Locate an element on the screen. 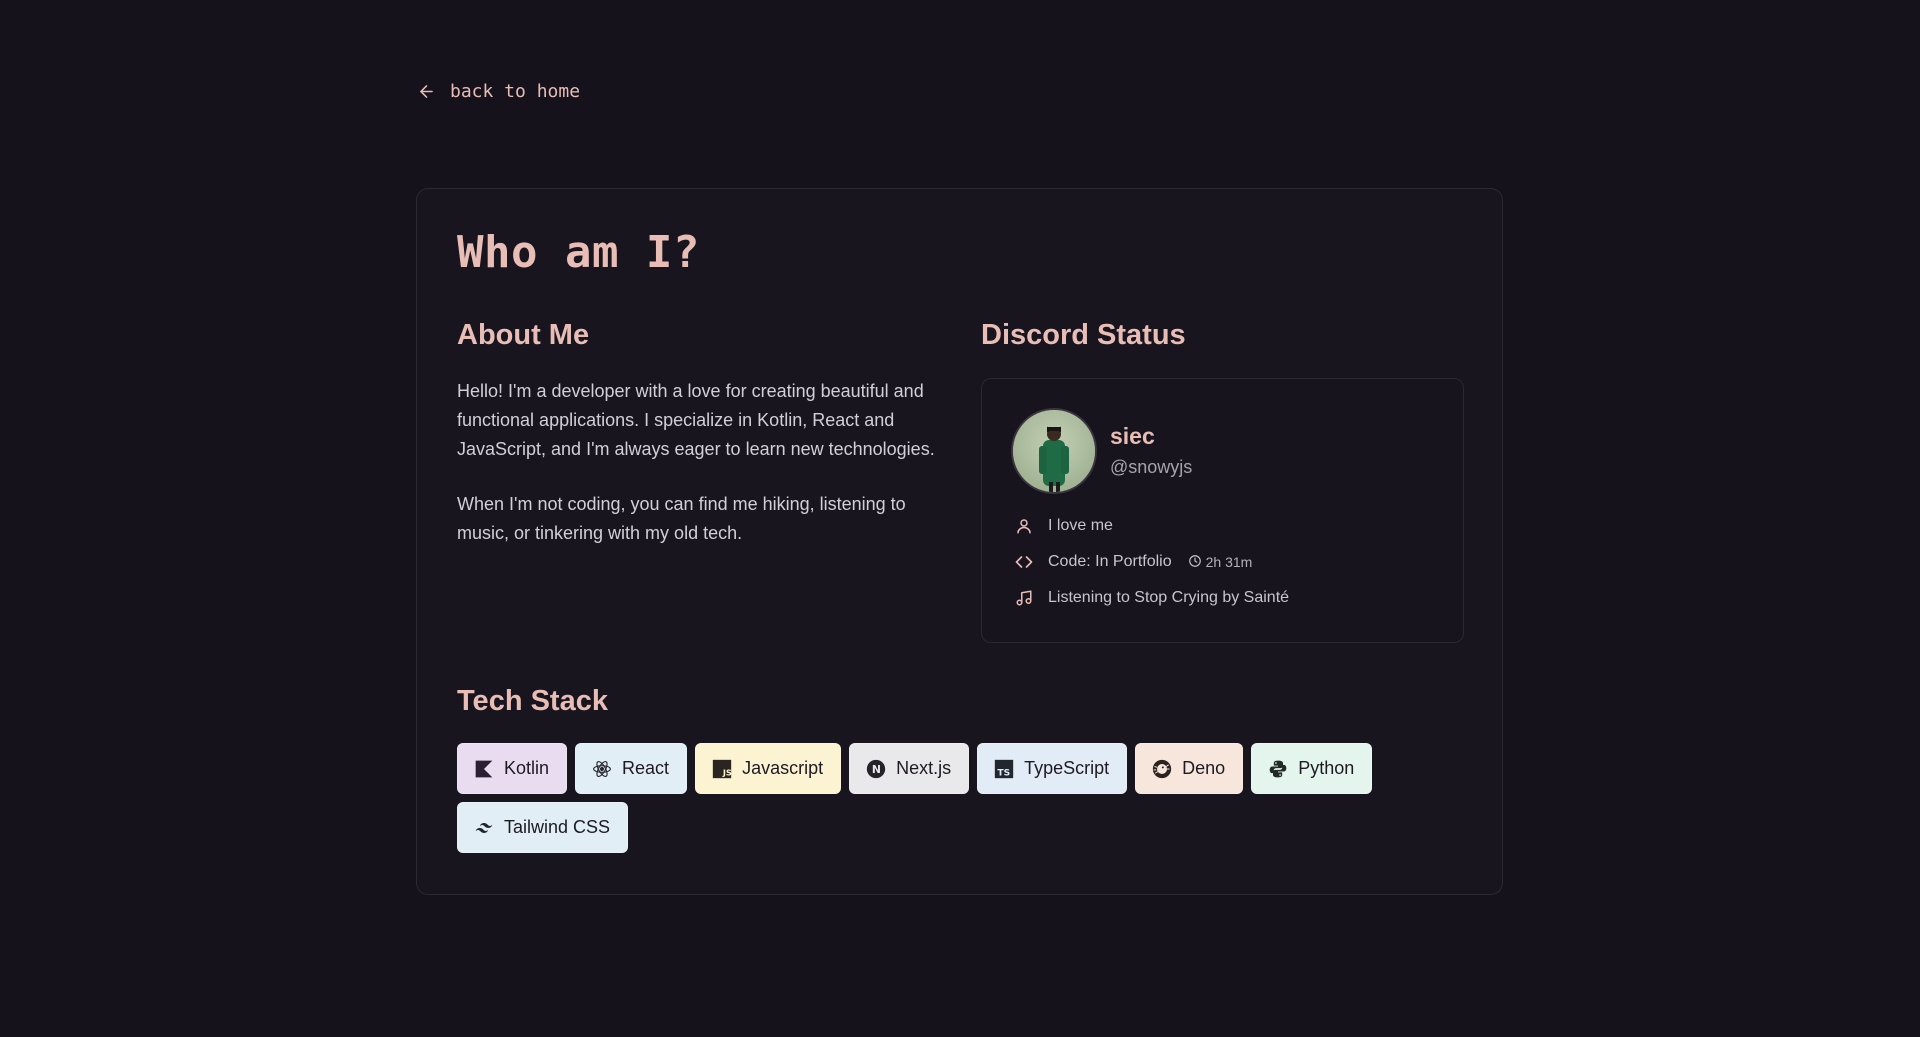 This screenshot has height=1037, width=1920. elapsed-time-text: 2h 31m is located at coordinates (1229, 562).